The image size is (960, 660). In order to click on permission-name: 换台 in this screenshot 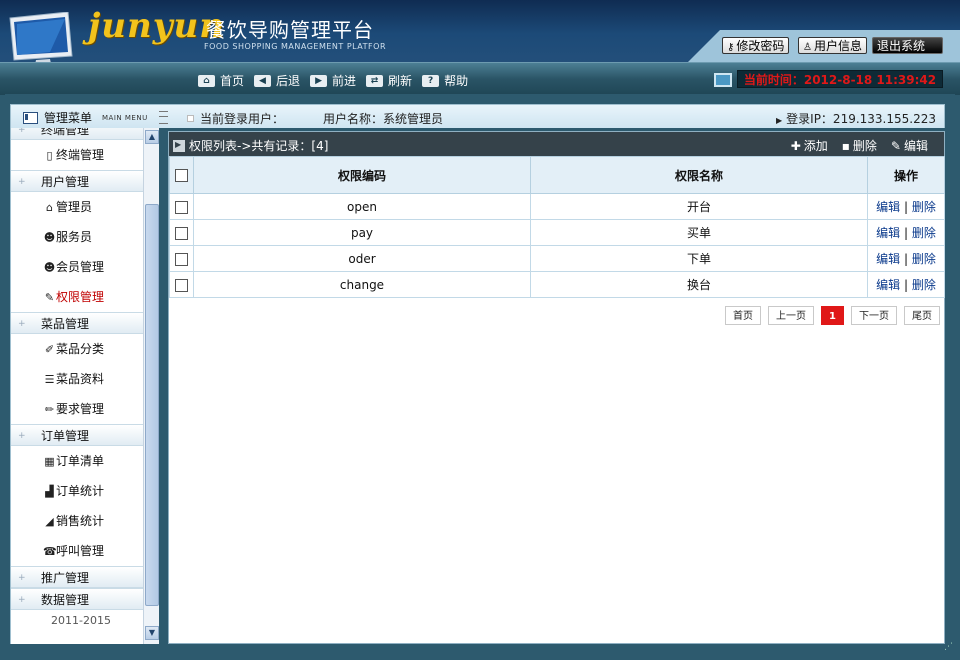, I will do `click(699, 284)`.